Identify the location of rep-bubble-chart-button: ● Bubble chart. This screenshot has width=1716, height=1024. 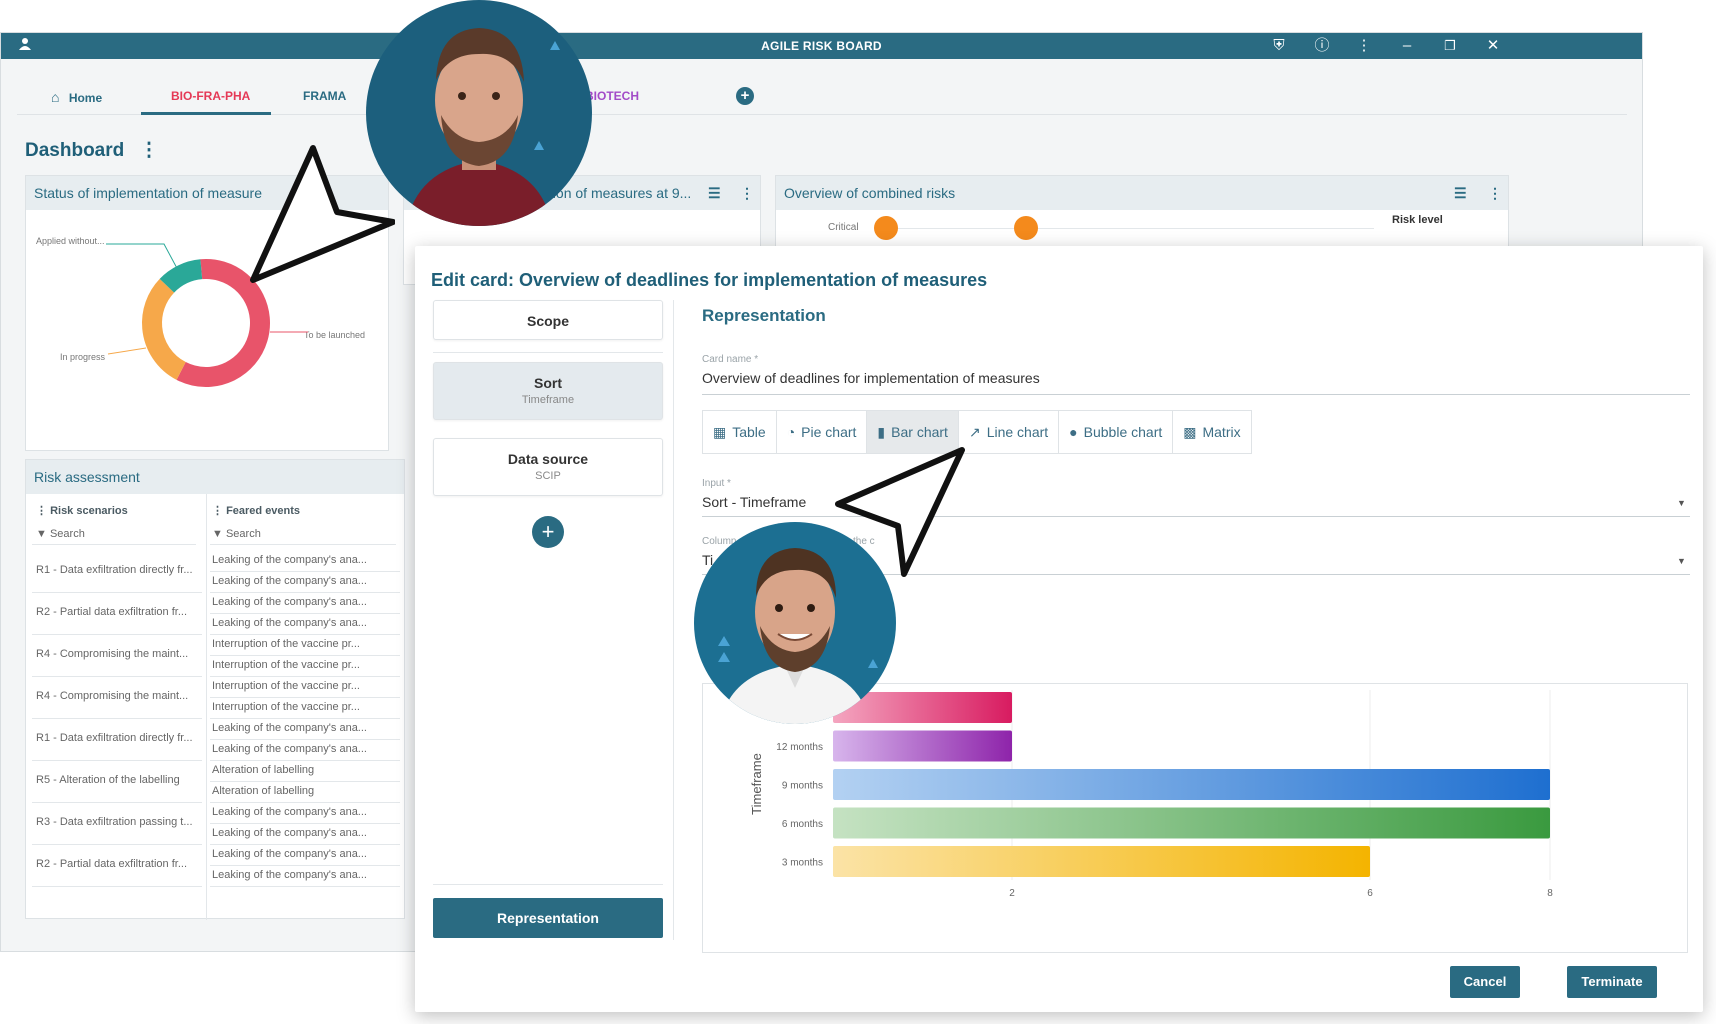
(1116, 432).